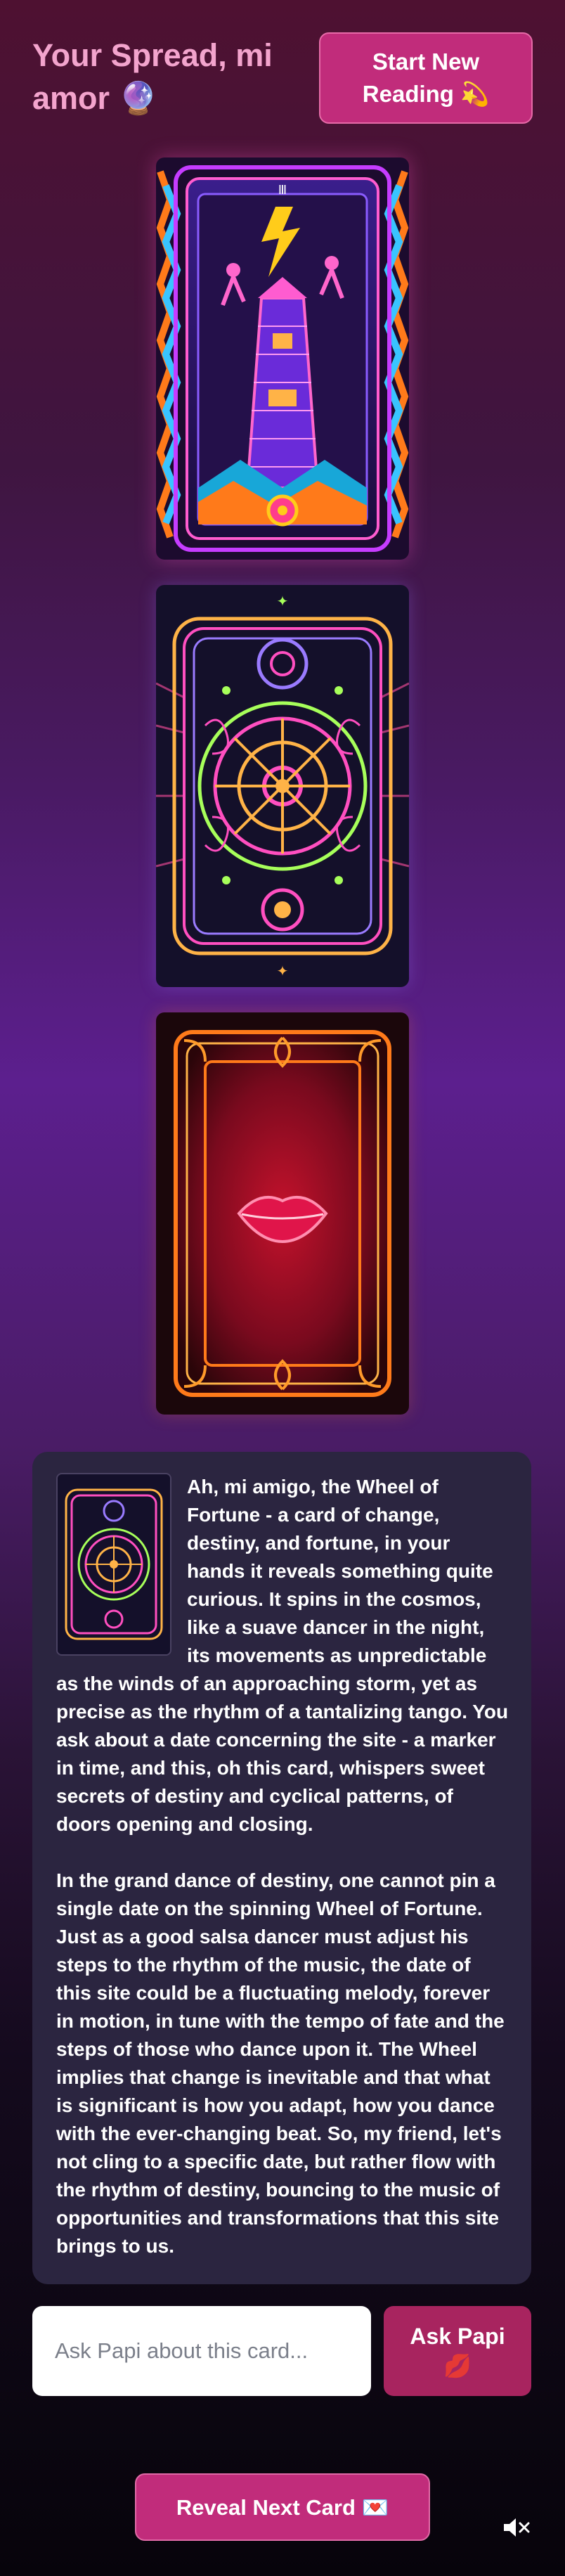  Describe the element at coordinates (152, 76) in the screenshot. I see `page-title: Your Spread, mi amor 🔮` at that location.